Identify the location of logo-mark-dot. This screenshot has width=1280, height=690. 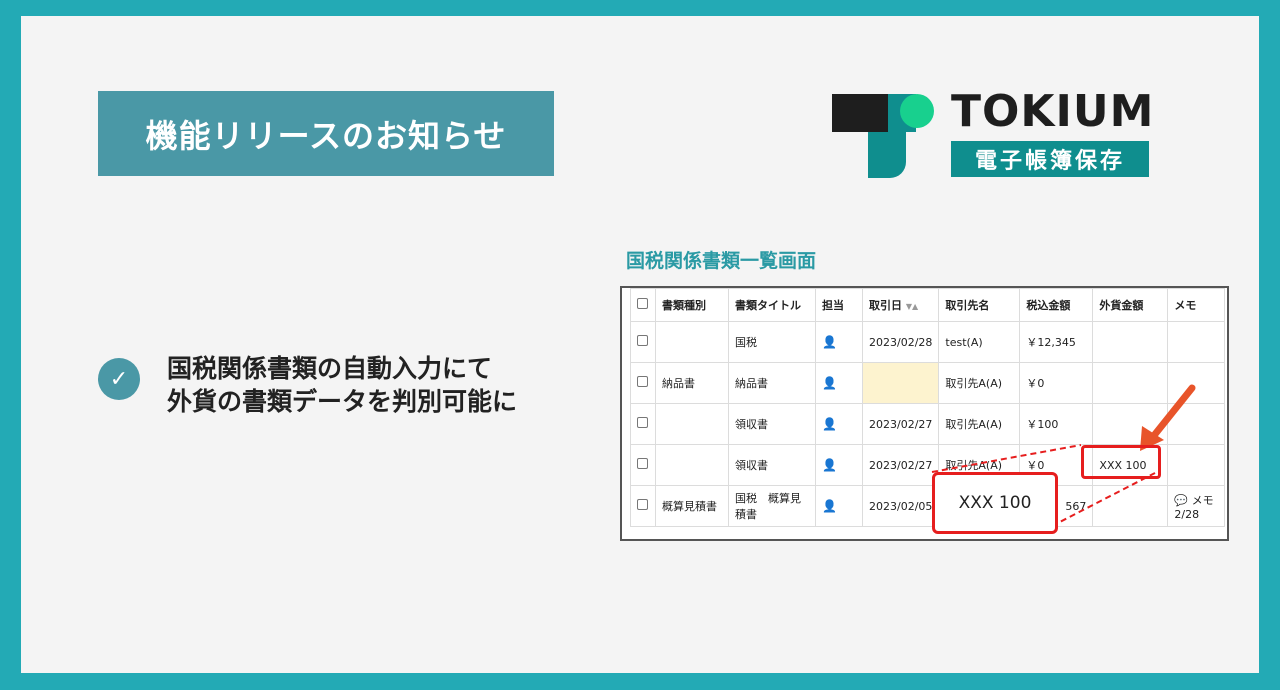
(917, 111).